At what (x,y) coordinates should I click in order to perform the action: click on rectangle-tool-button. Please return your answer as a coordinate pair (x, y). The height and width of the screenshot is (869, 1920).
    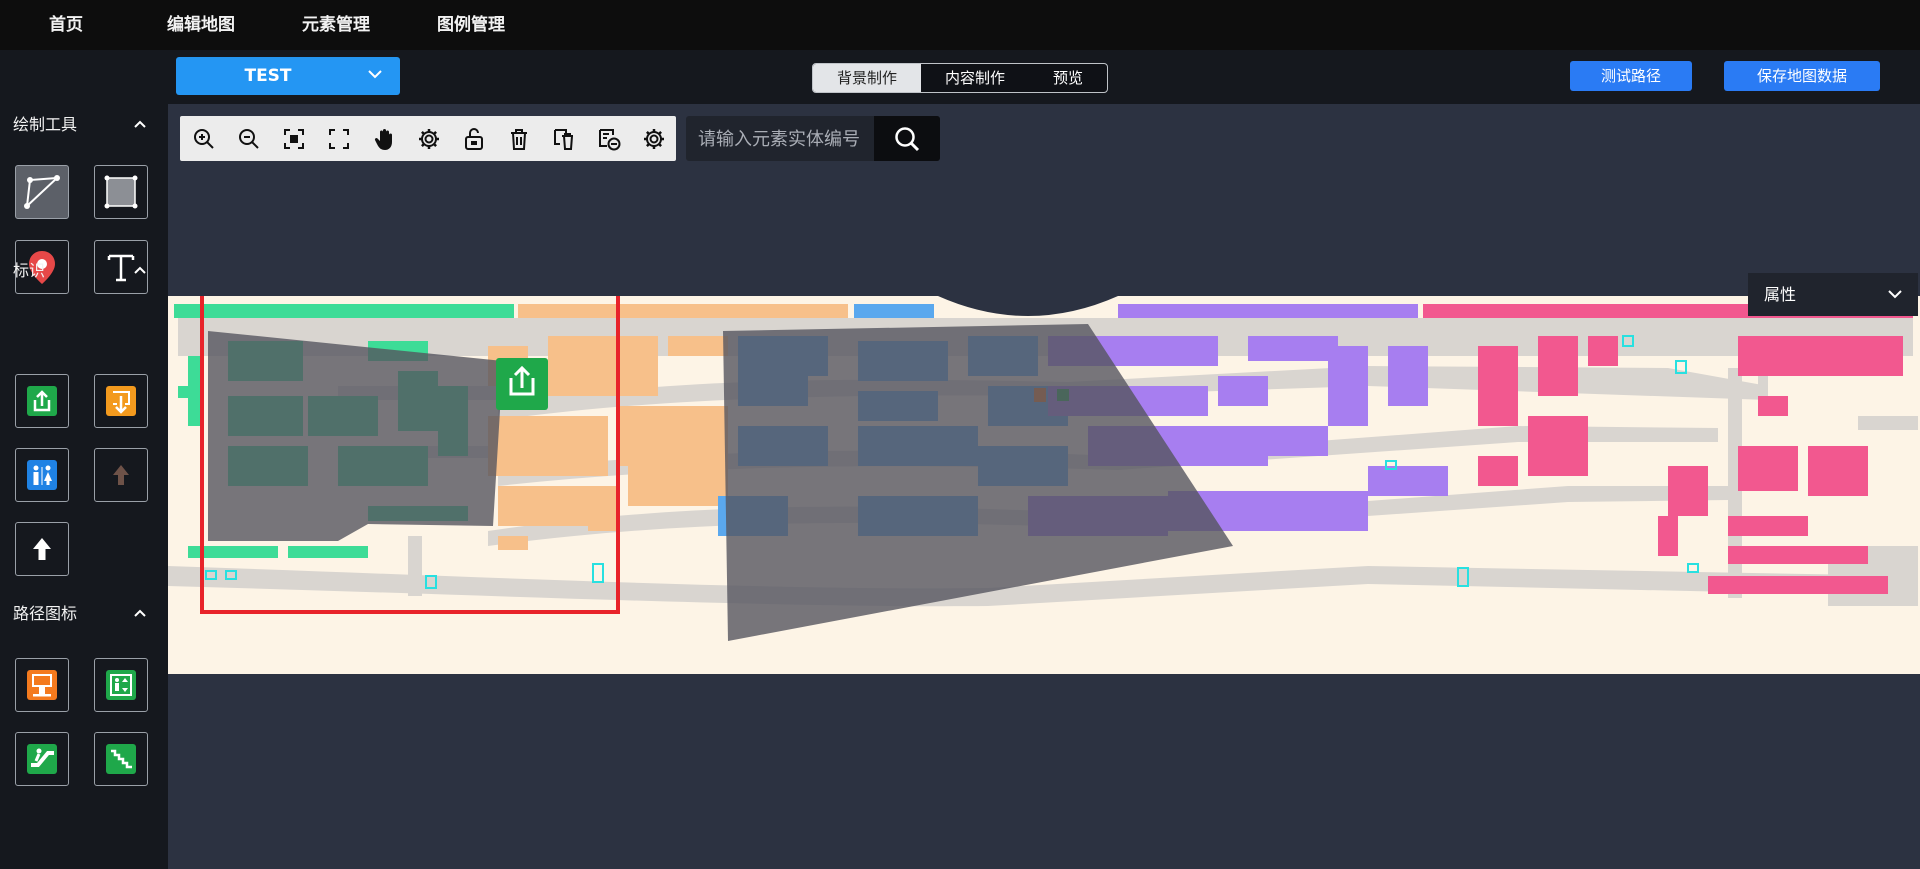
    Looking at the image, I should click on (121, 192).